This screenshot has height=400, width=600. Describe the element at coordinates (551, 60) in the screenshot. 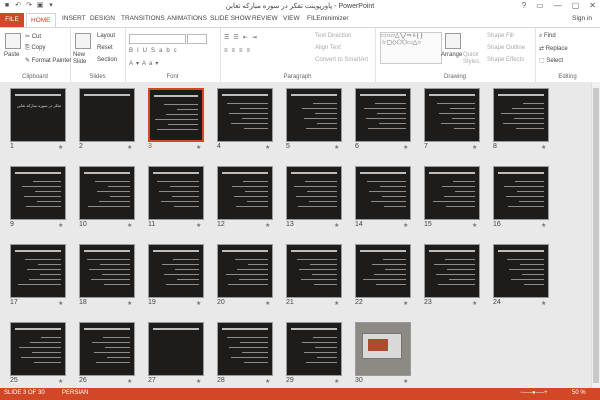

I see `select-button: ⬚ Select` at that location.